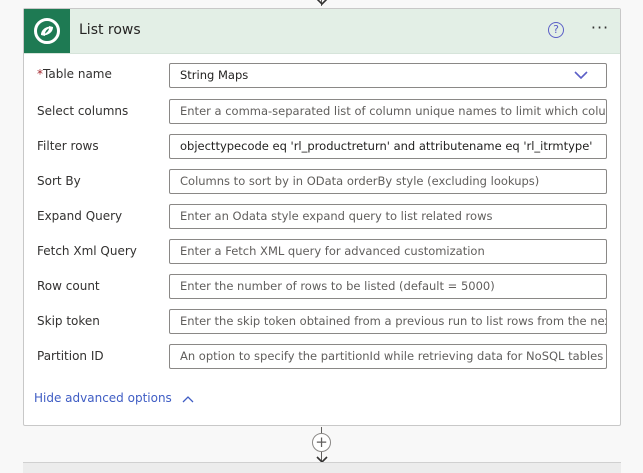  What do you see at coordinates (322, 467) in the screenshot?
I see `next-action-card-edge` at bounding box center [322, 467].